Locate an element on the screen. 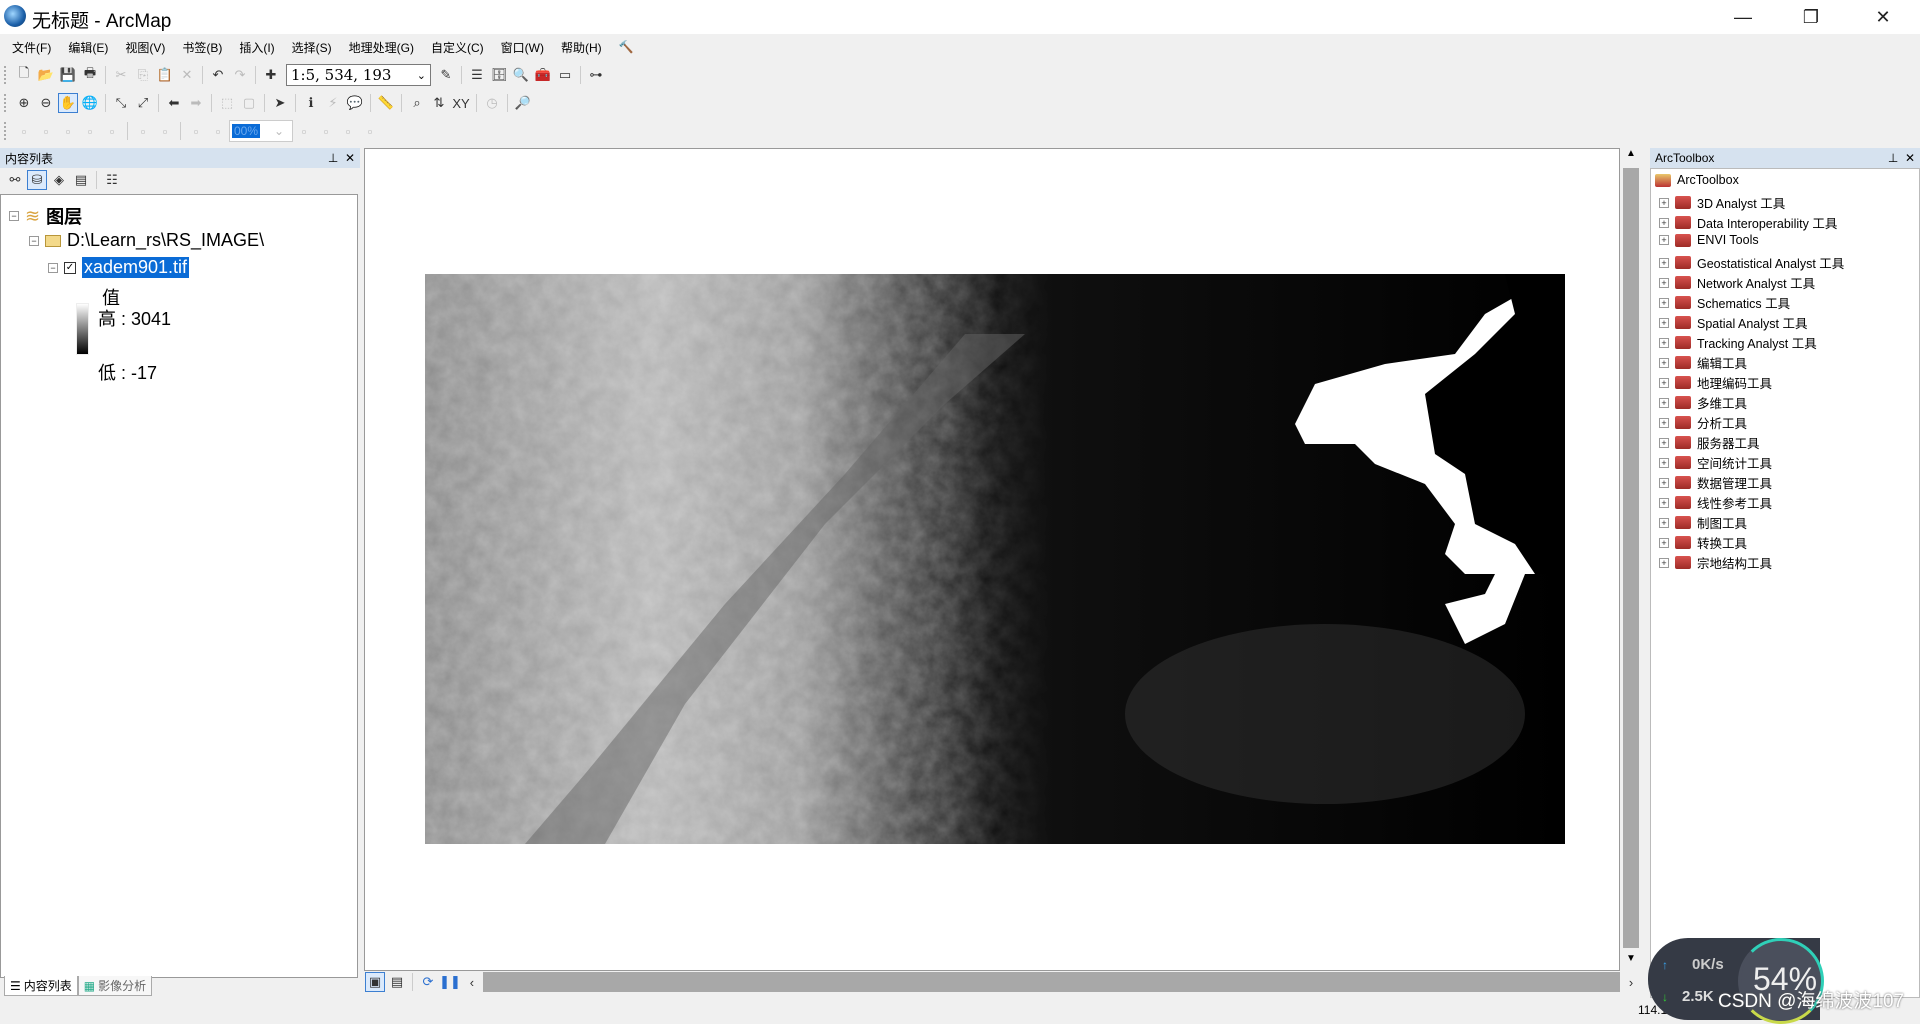 The image size is (1920, 1024). toolbox-item: + 转换工具 is located at coordinates (1703, 542).